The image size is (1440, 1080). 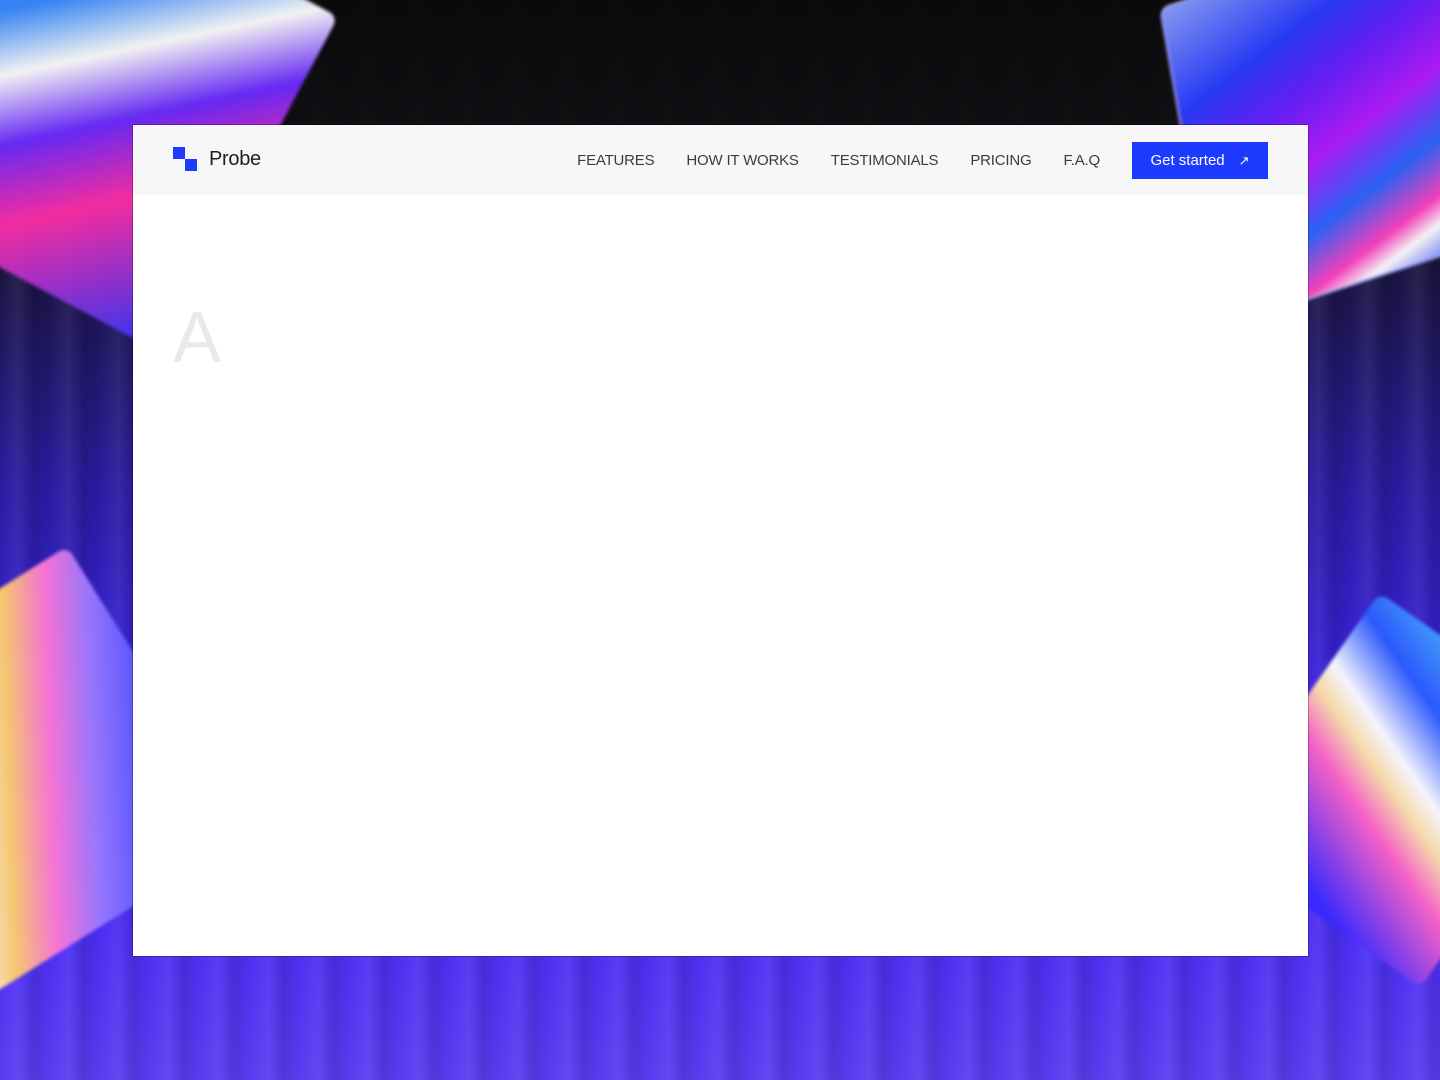 I want to click on nav-link-how-it-works: HOW IT WORKS, so click(x=742, y=160).